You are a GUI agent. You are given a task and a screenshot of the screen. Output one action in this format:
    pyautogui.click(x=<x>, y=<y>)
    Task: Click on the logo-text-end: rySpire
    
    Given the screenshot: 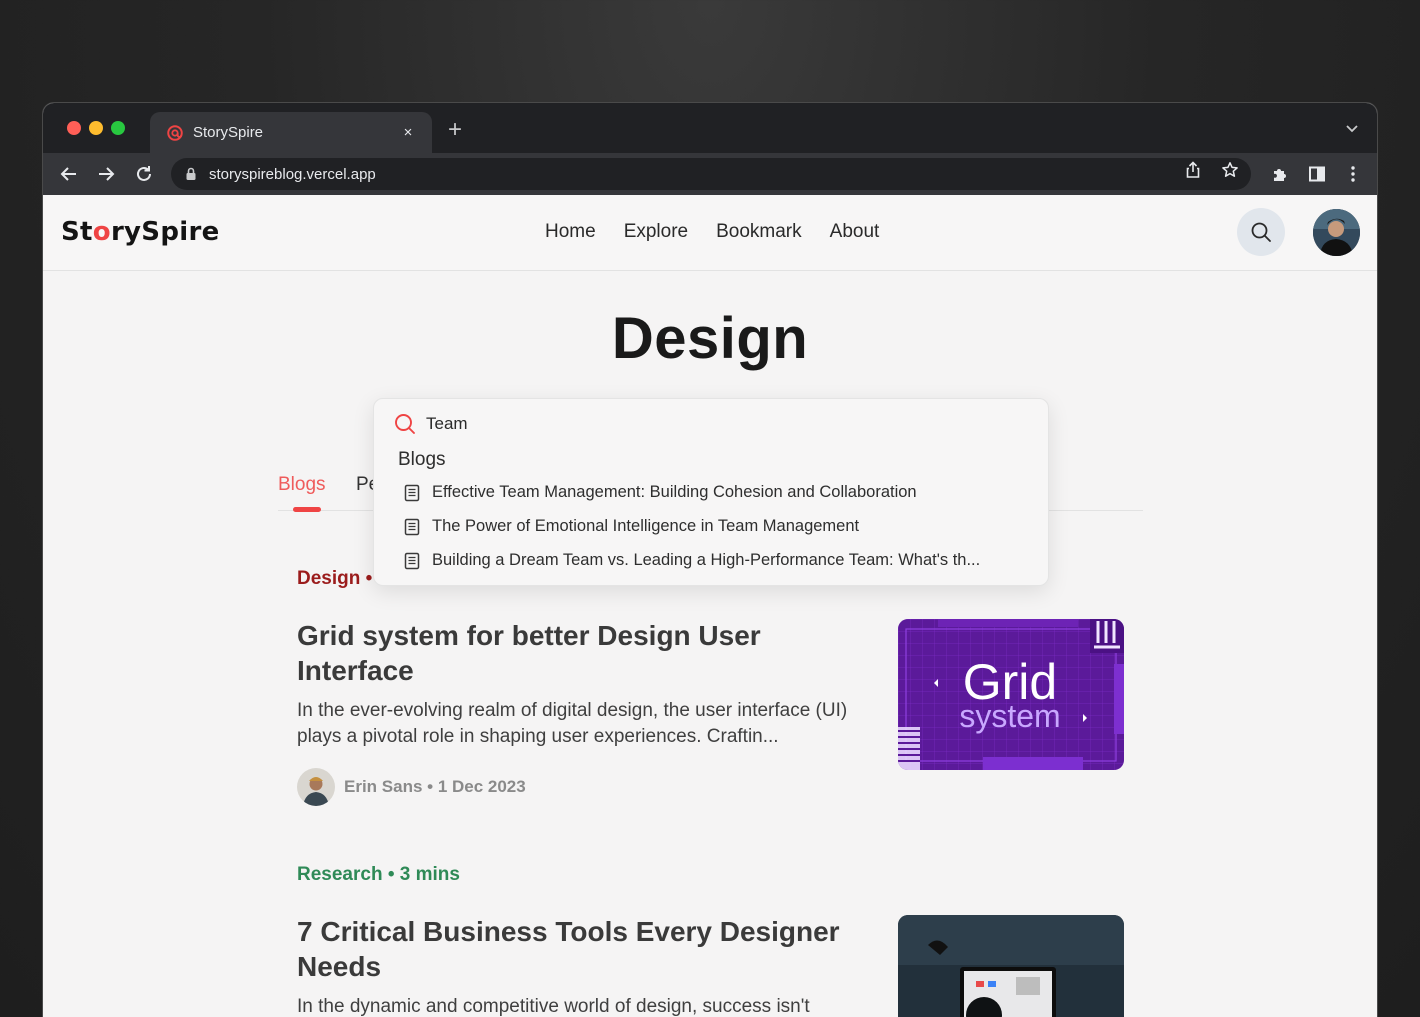 What is the action you would take?
    pyautogui.click(x=165, y=232)
    